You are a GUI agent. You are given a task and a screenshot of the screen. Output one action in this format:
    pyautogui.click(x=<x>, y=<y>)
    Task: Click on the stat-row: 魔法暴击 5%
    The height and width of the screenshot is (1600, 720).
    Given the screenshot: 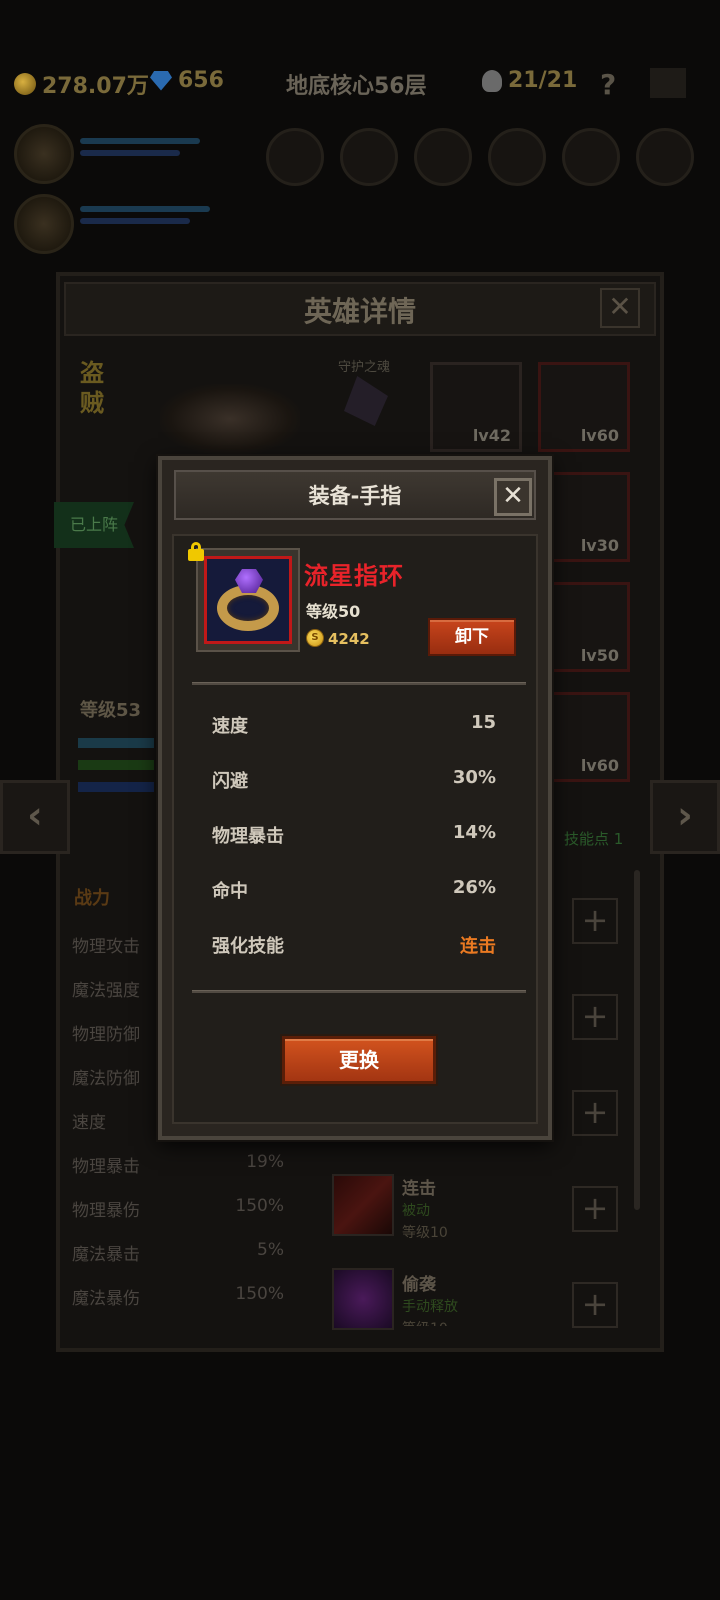 What is the action you would take?
    pyautogui.click(x=178, y=1252)
    